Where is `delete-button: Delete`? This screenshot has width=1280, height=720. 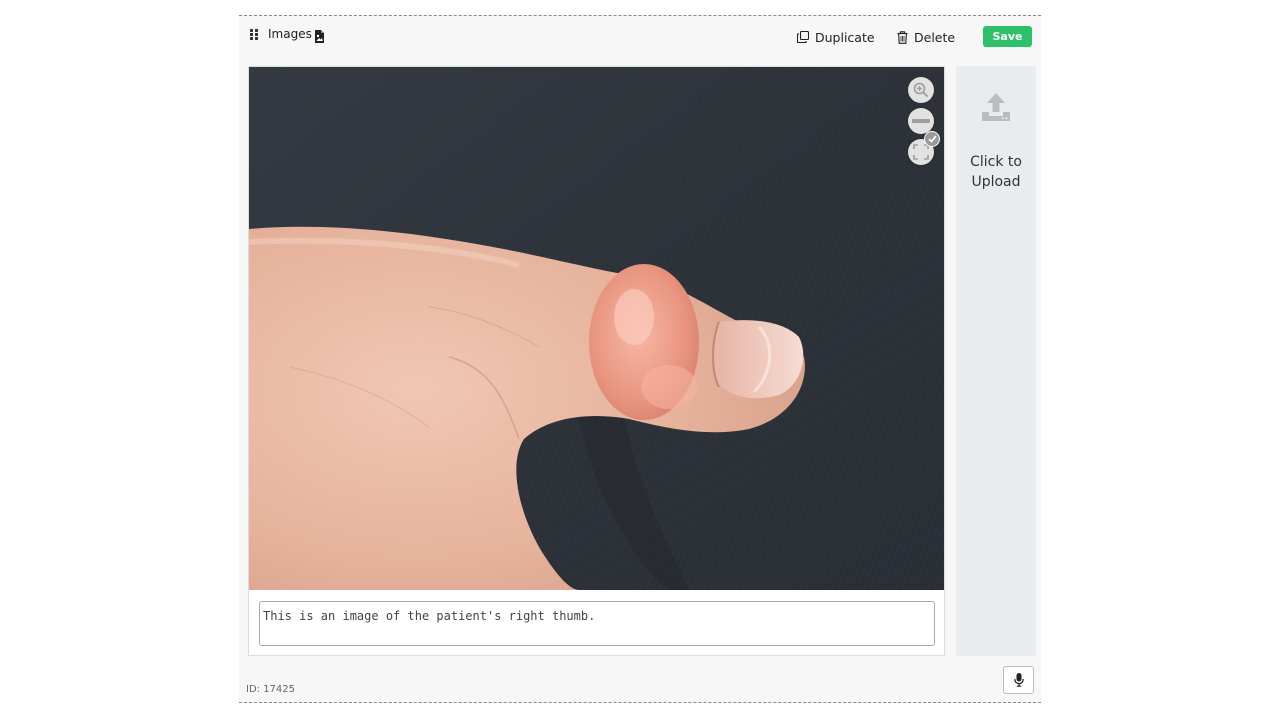
delete-button: Delete is located at coordinates (926, 37).